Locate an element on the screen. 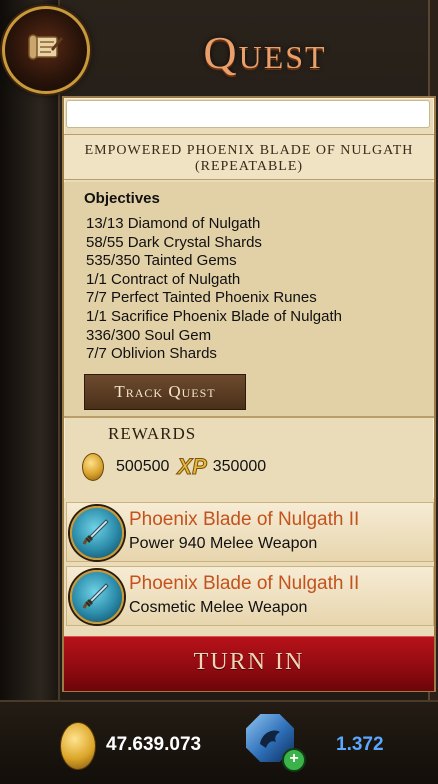 The image size is (438, 784). quest-name-line2: (REPEATABLE) is located at coordinates (249, 166).